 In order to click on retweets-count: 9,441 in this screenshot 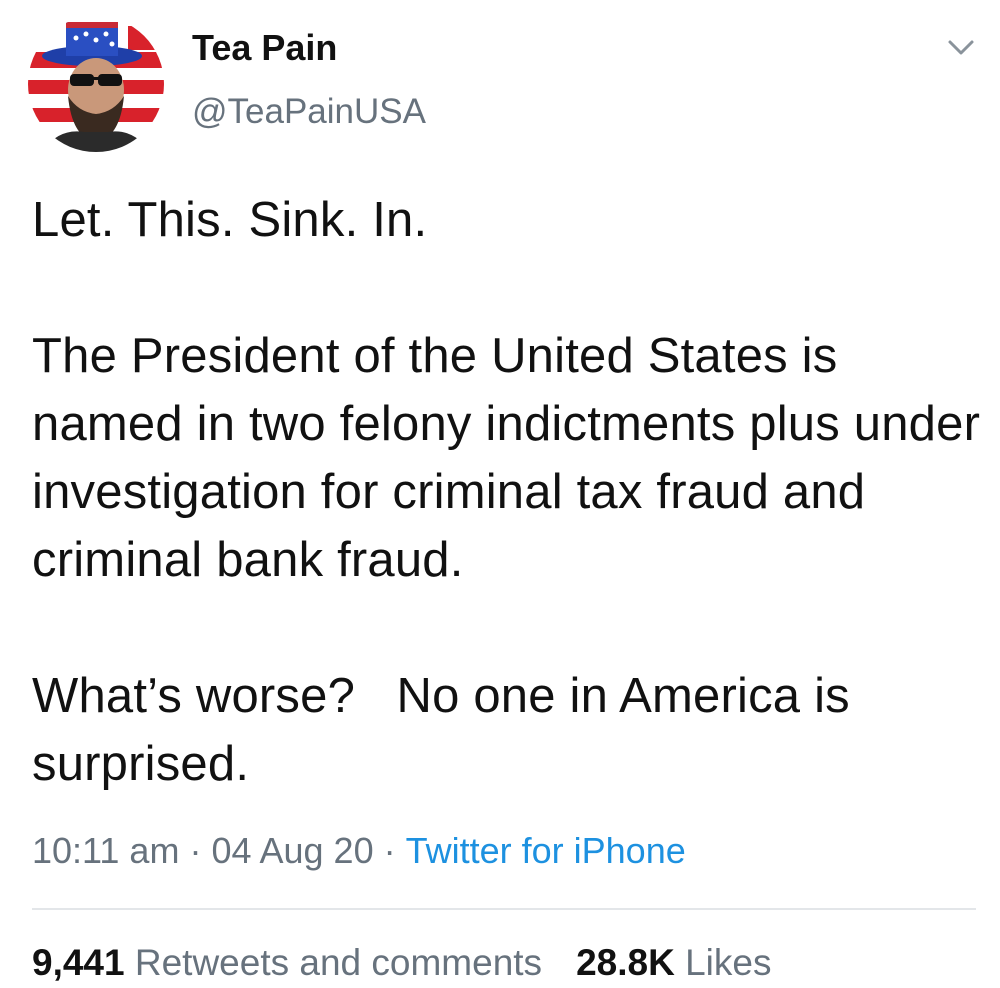, I will do `click(78, 962)`.